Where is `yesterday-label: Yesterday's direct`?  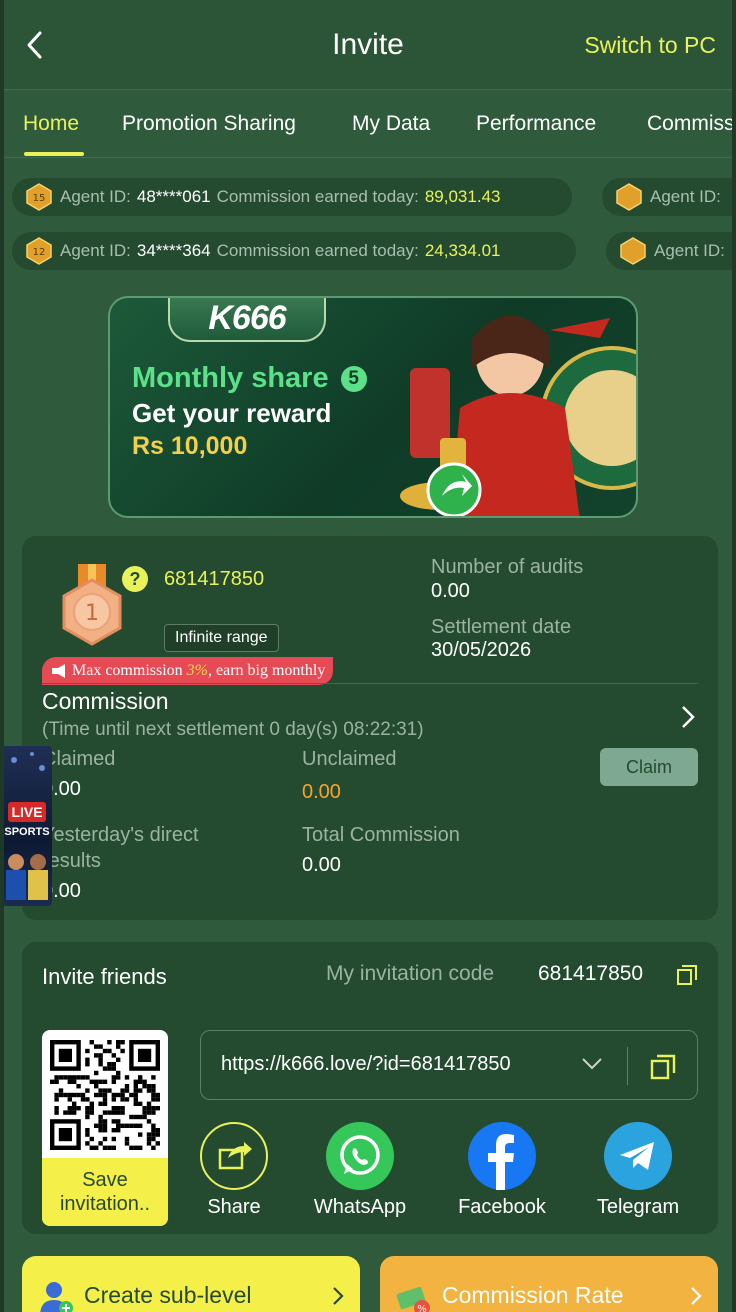
yesterday-label: Yesterday's direct is located at coordinates (120, 835).